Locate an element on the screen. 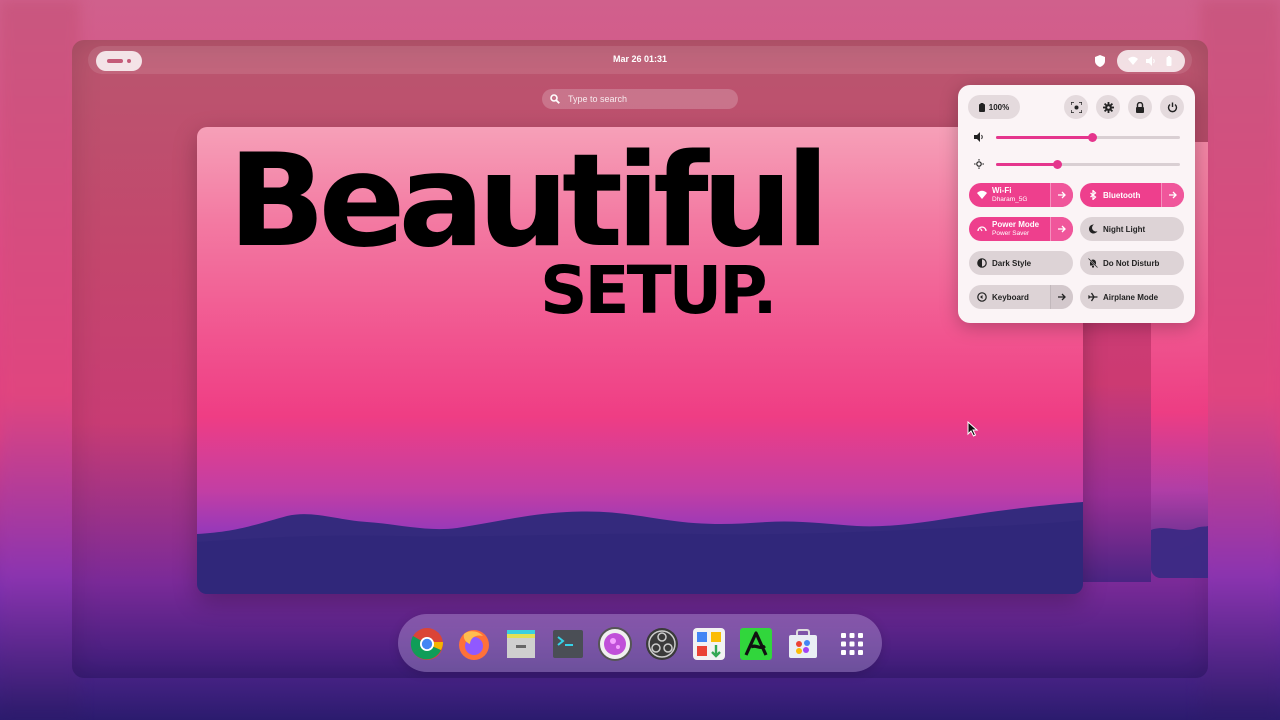 This screenshot has width=1280, height=720. battery-button: 100% is located at coordinates (994, 107).